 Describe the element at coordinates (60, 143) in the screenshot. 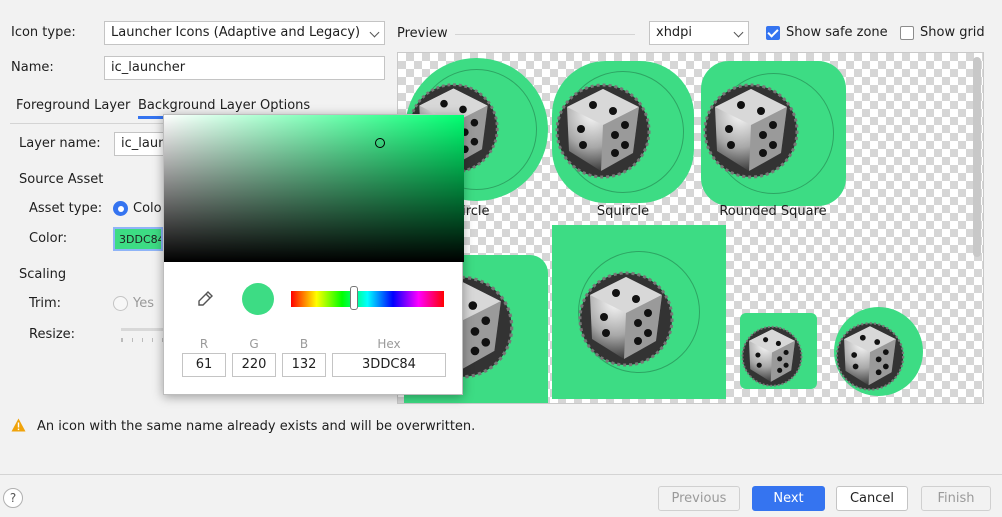

I see `layer-name-label: Layer name:` at that location.